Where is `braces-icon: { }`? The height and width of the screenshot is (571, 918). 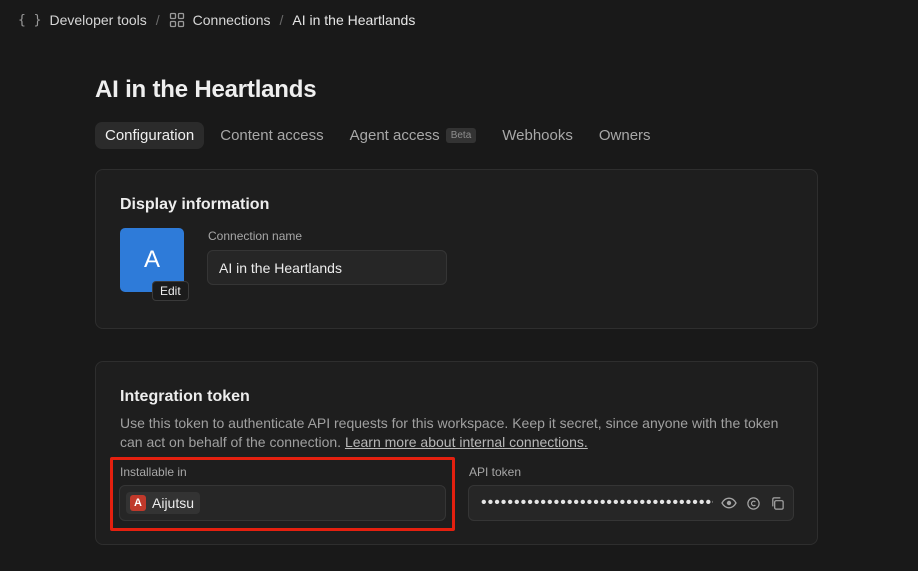
braces-icon: { } is located at coordinates (30, 20).